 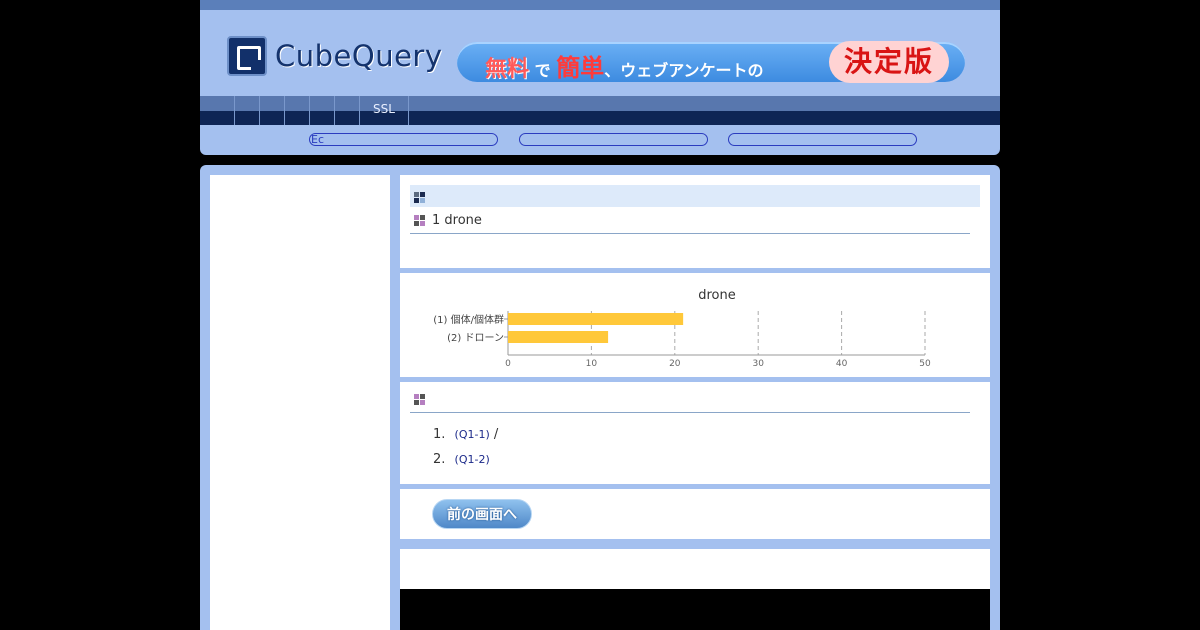 I want to click on banner-easy: 簡単, so click(x=580, y=68).